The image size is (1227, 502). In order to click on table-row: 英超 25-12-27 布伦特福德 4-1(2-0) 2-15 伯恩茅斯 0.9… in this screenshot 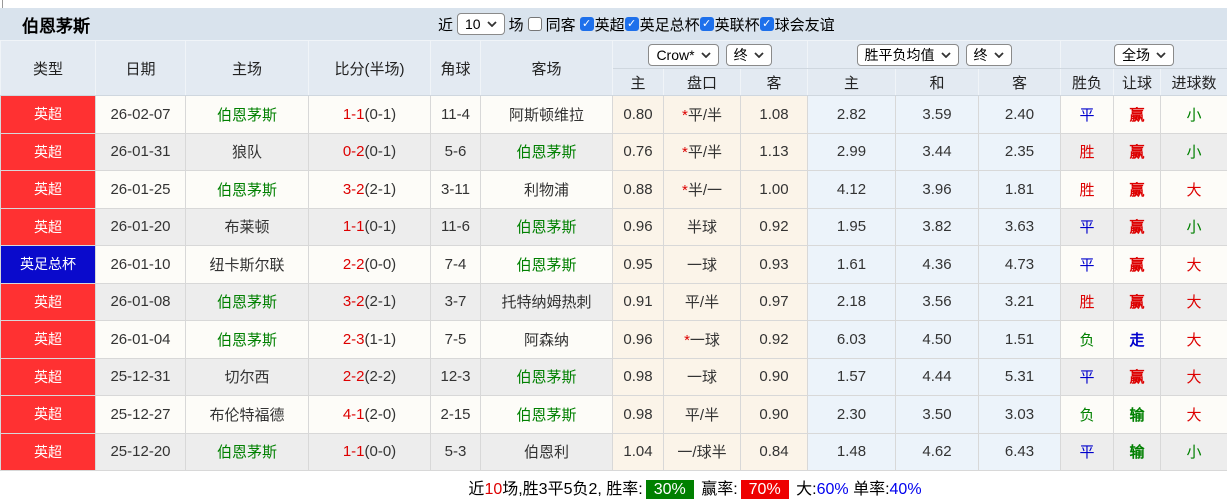, I will do `click(614, 415)`.